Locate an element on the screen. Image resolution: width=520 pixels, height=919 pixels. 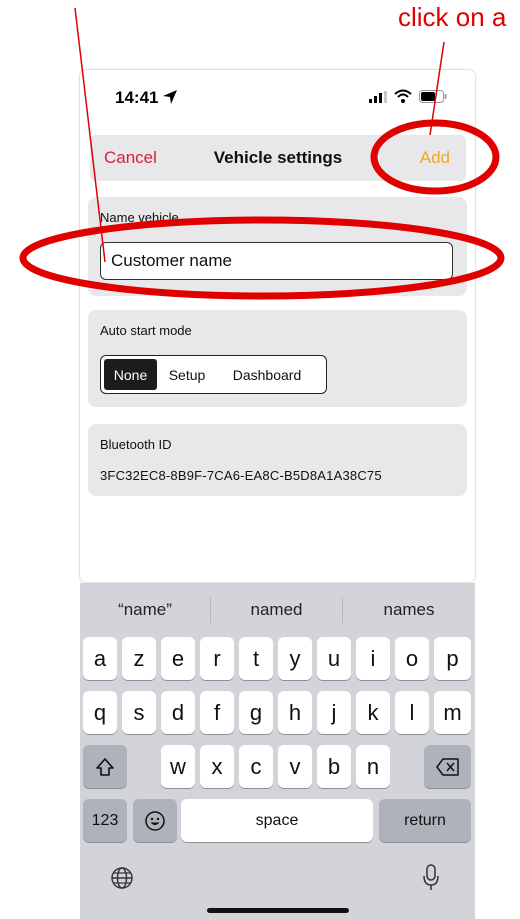
backspace-key is located at coordinates (447, 766).